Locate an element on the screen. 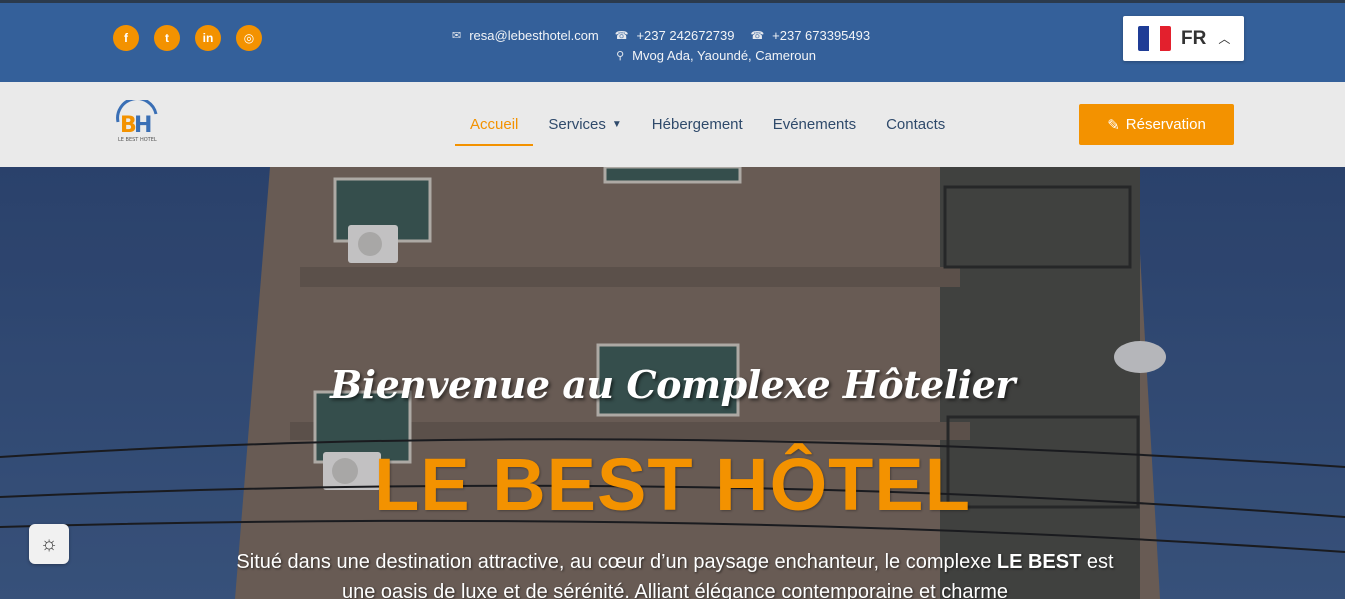 The image size is (1345, 599). france-flag-icon is located at coordinates (1154, 38).